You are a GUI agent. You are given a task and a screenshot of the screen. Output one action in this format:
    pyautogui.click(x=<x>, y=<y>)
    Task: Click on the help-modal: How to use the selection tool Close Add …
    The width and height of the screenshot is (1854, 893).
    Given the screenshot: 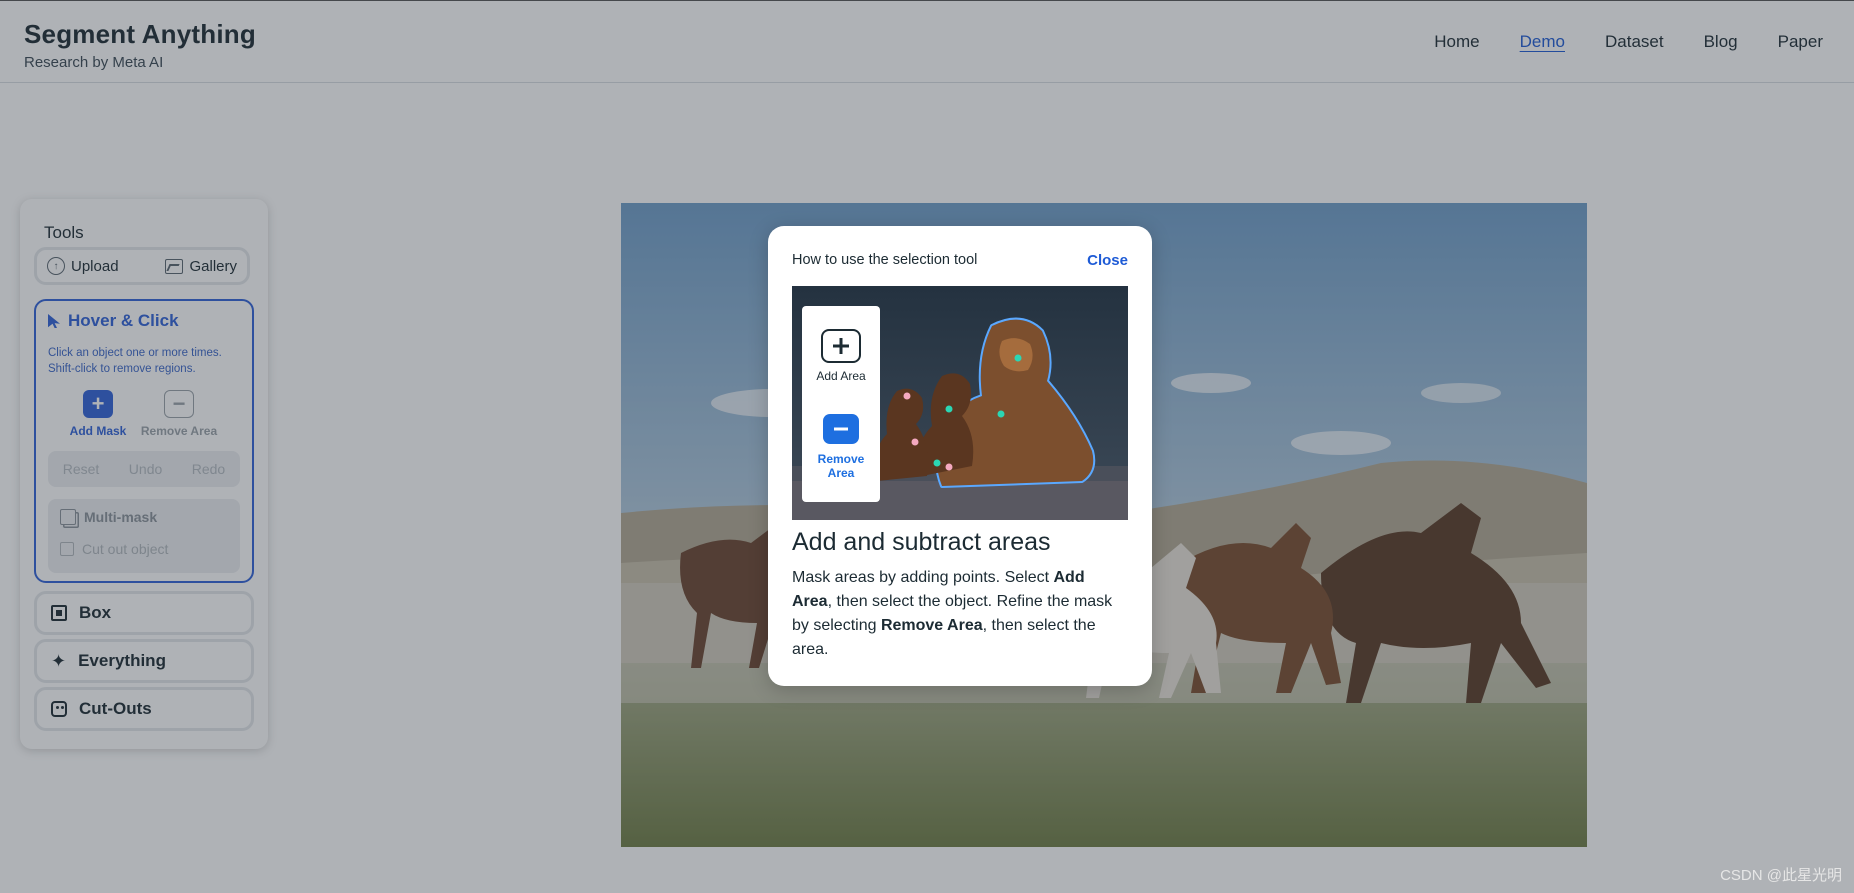 What is the action you would take?
    pyautogui.click(x=960, y=456)
    